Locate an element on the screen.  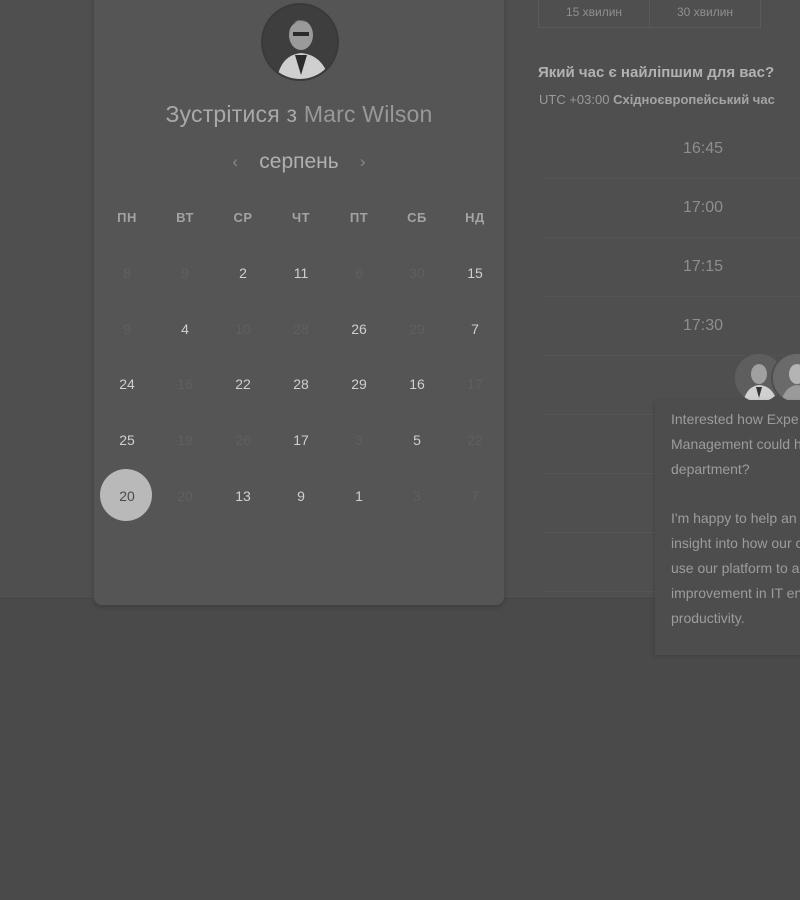
calendar-day: 7 is located at coordinates (475, 329).